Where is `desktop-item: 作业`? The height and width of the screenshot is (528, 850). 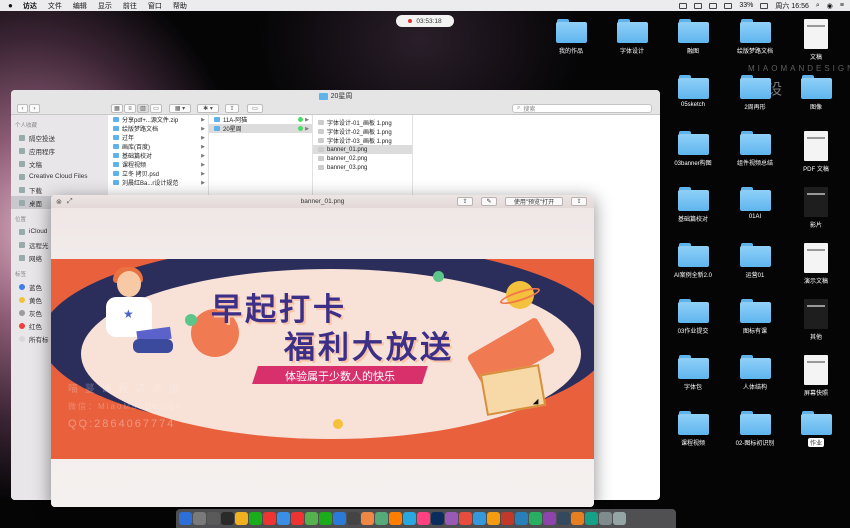 desktop-item: 作业 is located at coordinates (816, 429).